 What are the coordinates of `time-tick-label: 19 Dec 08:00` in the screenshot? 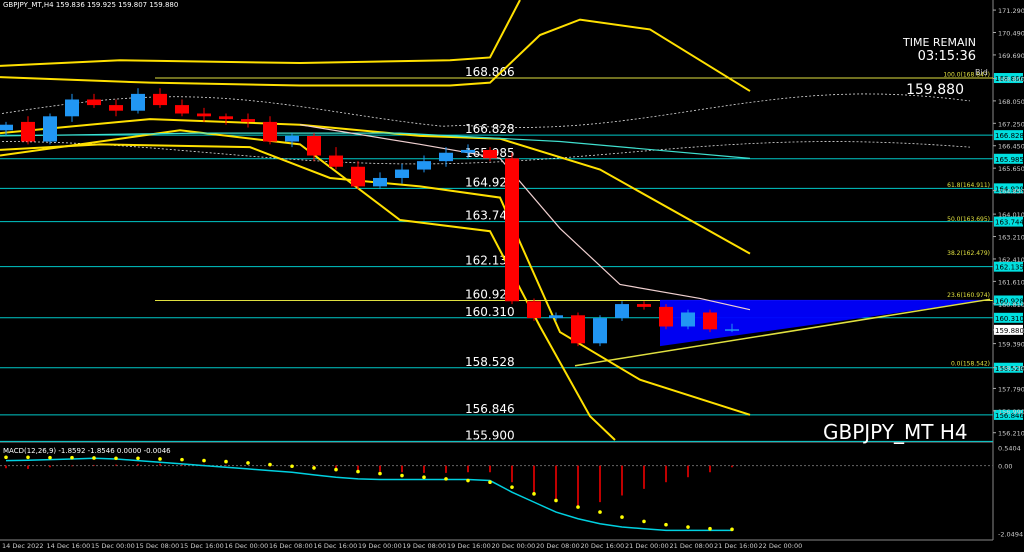 It's located at (425, 546).